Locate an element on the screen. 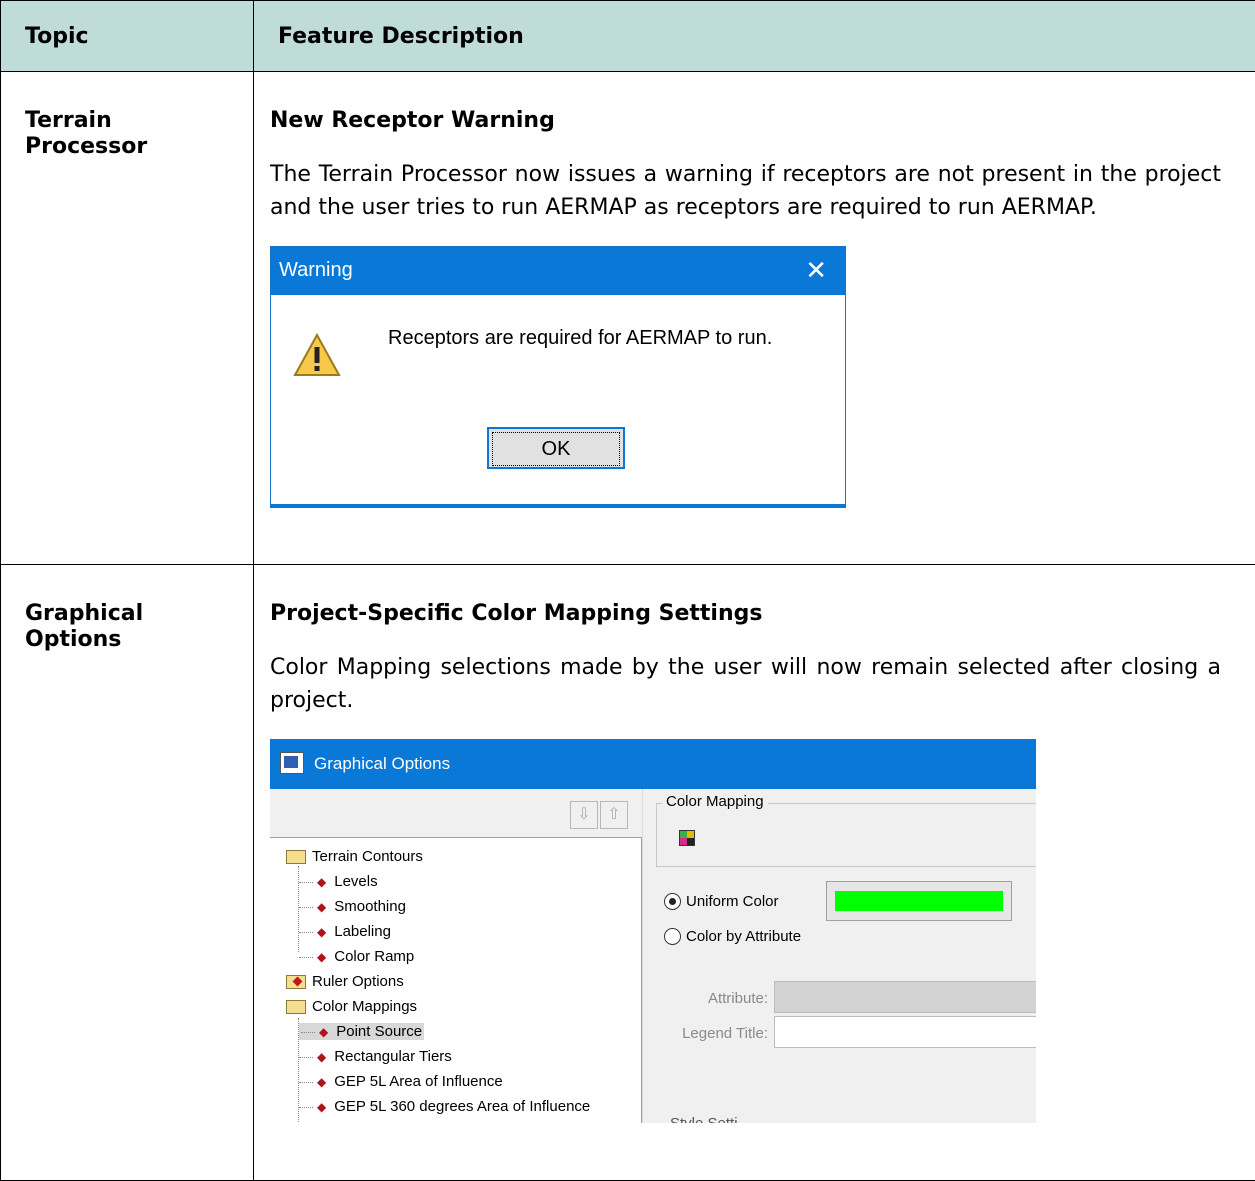 The width and height of the screenshot is (1255, 1181). tree-item-levels: ◆ Levels is located at coordinates (338, 882).